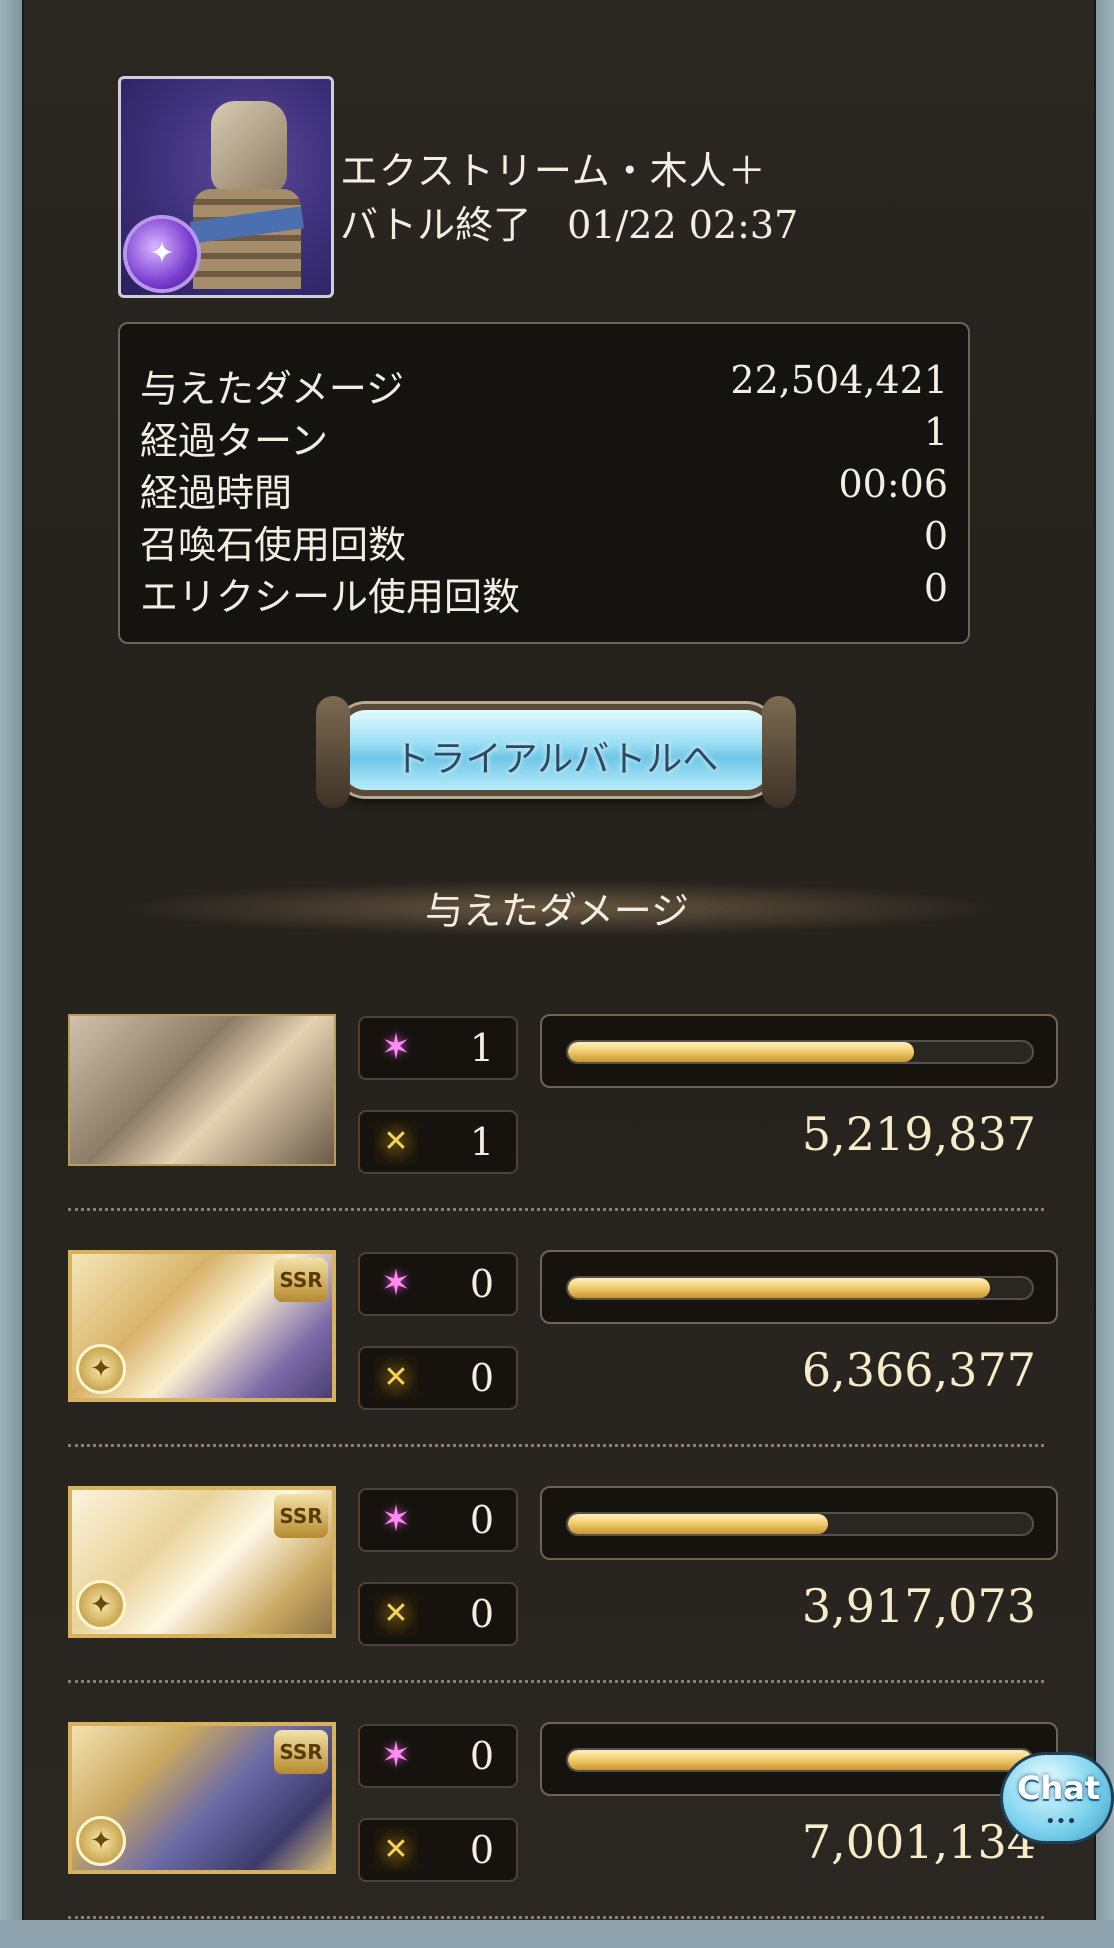  I want to click on stat-row-time: 経過時間 00:06, so click(544, 488).